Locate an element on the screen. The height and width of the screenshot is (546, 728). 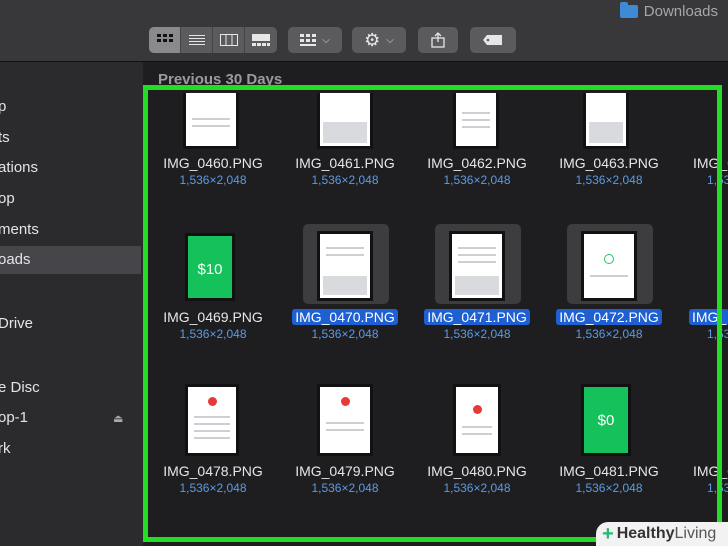
file-name: IMG_0463.PNG is located at coordinates (609, 163).